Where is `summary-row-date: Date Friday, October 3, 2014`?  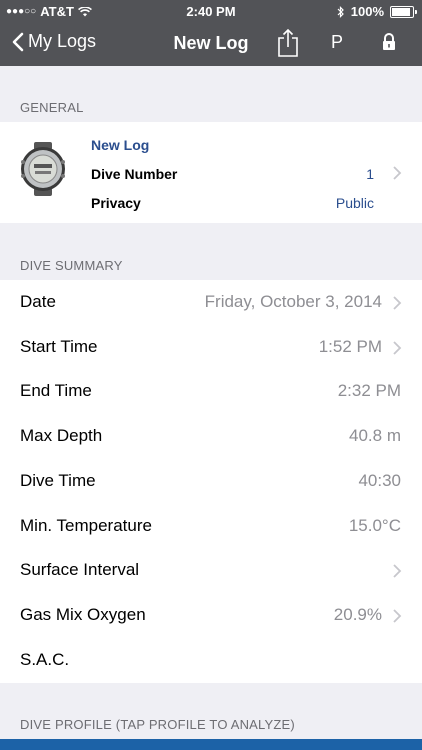 summary-row-date: Date Friday, October 3, 2014 is located at coordinates (211, 302).